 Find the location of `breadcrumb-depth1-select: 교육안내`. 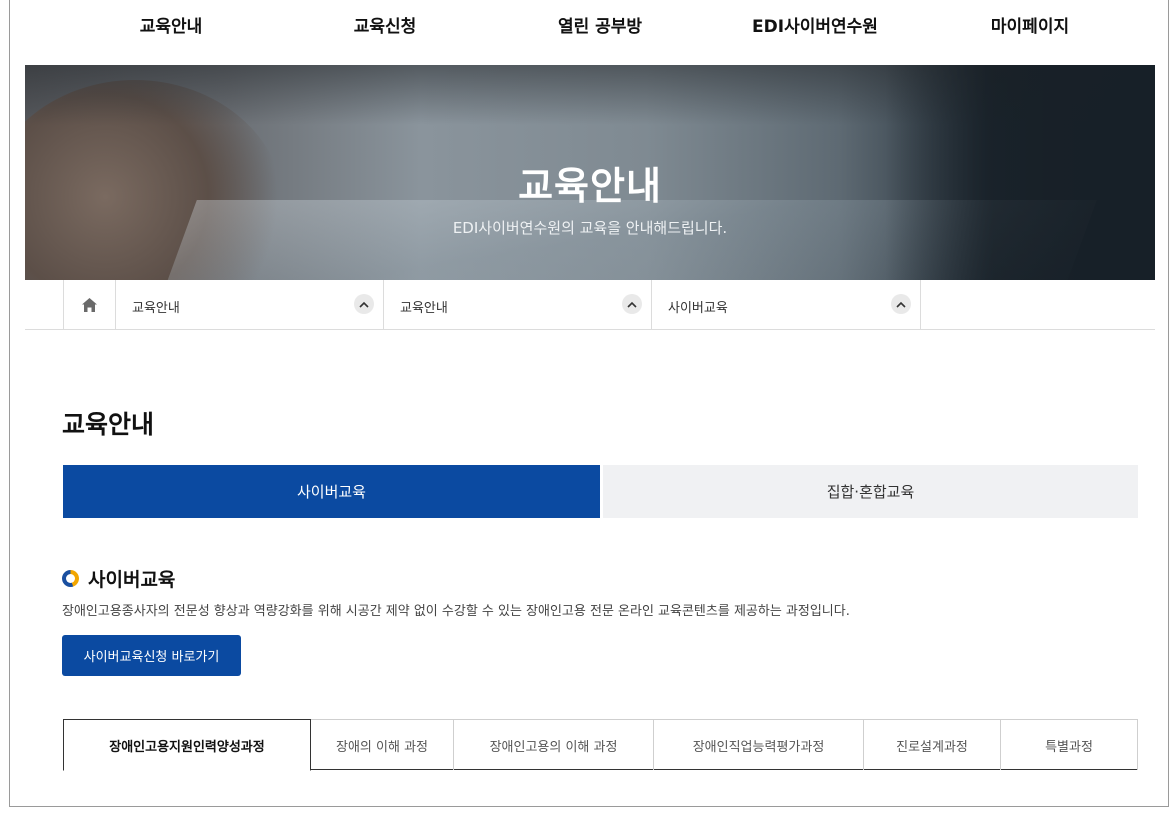

breadcrumb-depth1-select: 교육안내 is located at coordinates (250, 304).